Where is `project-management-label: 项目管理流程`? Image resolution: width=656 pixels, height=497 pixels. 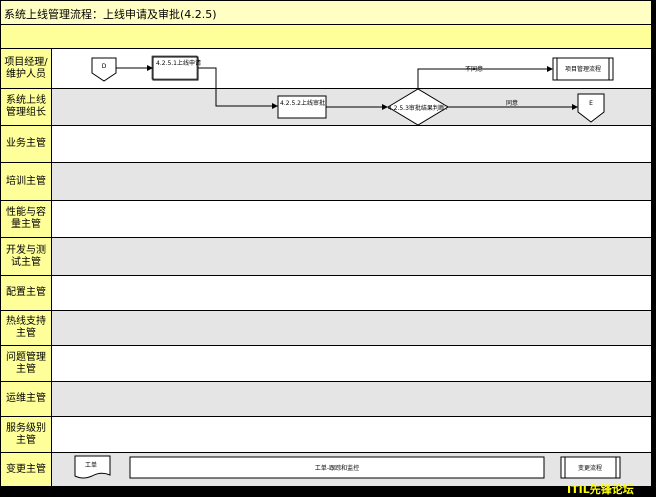 project-management-label: 项目管理流程 is located at coordinates (583, 69).